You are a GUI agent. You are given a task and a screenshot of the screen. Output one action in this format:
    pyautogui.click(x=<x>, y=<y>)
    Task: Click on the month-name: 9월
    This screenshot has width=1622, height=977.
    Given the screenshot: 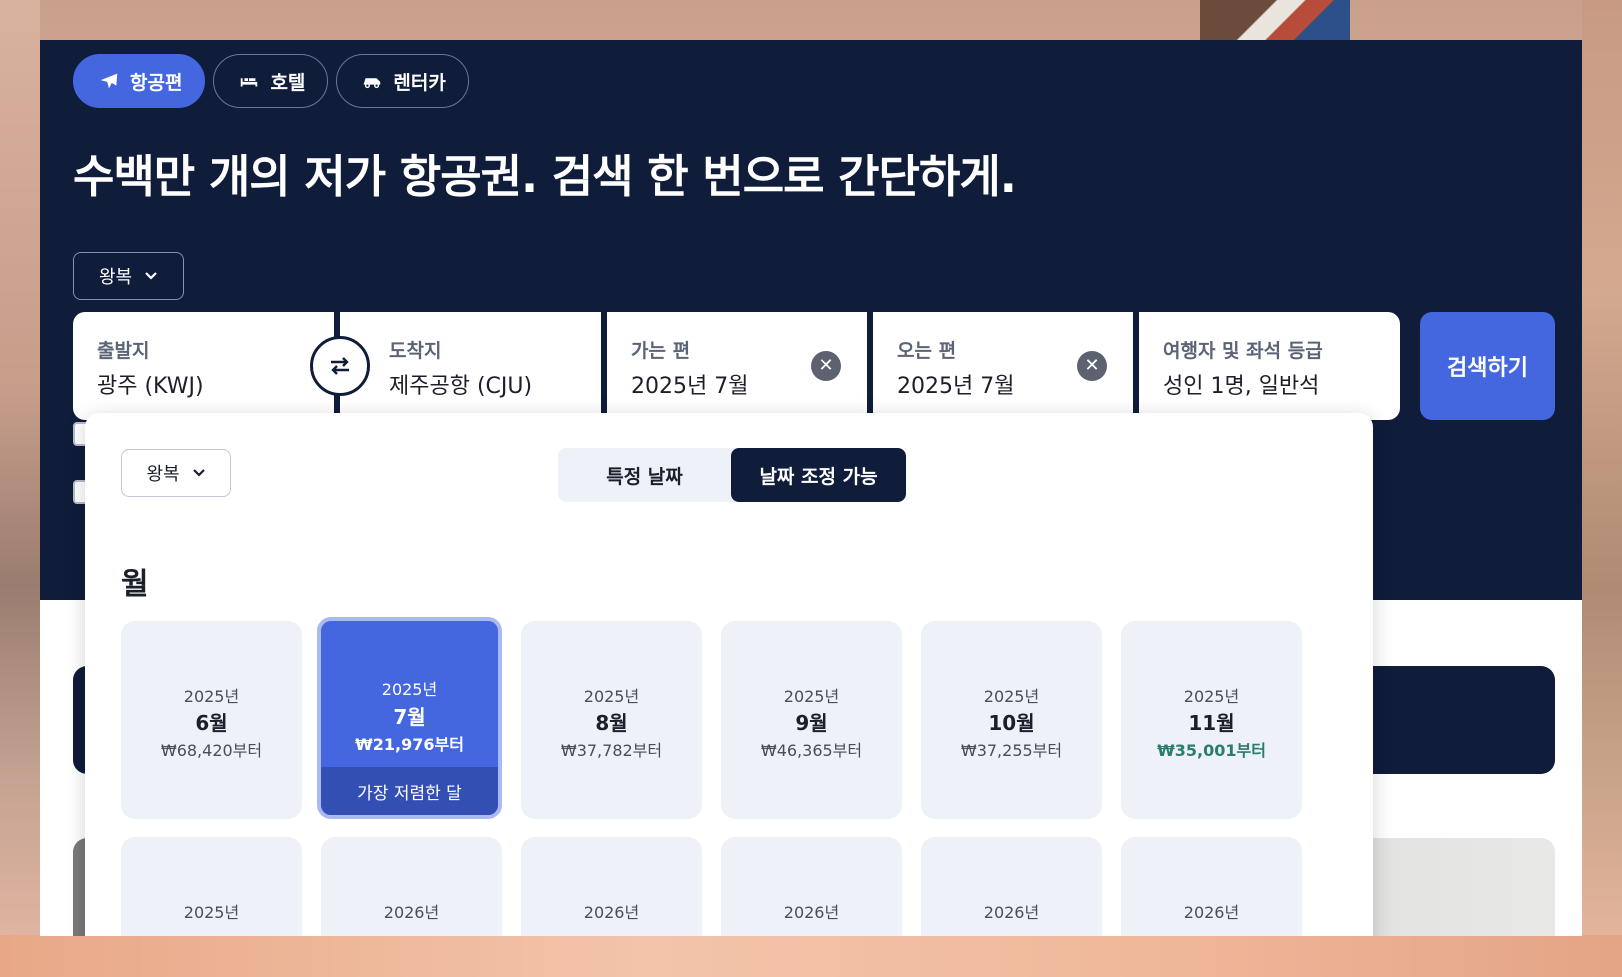 What is the action you would take?
    pyautogui.click(x=811, y=723)
    